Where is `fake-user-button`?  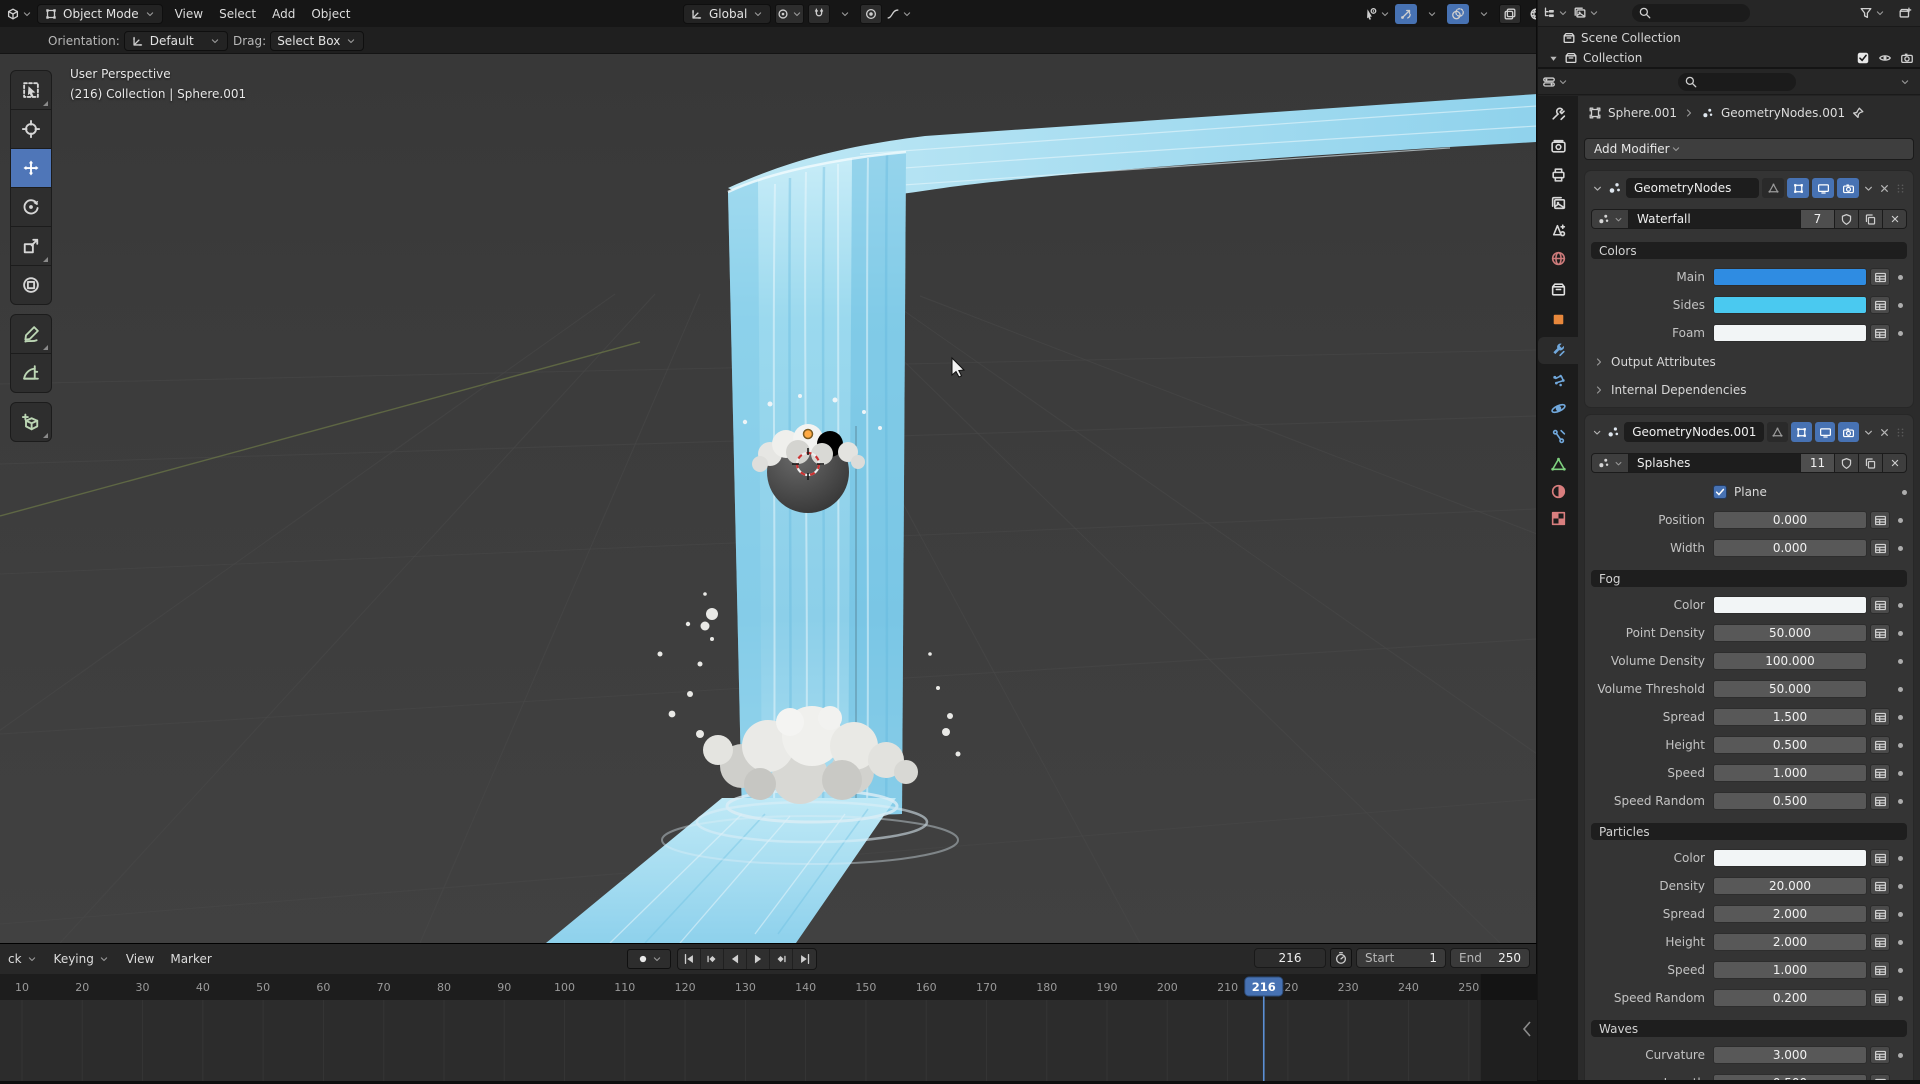 fake-user-button is located at coordinates (1847, 219).